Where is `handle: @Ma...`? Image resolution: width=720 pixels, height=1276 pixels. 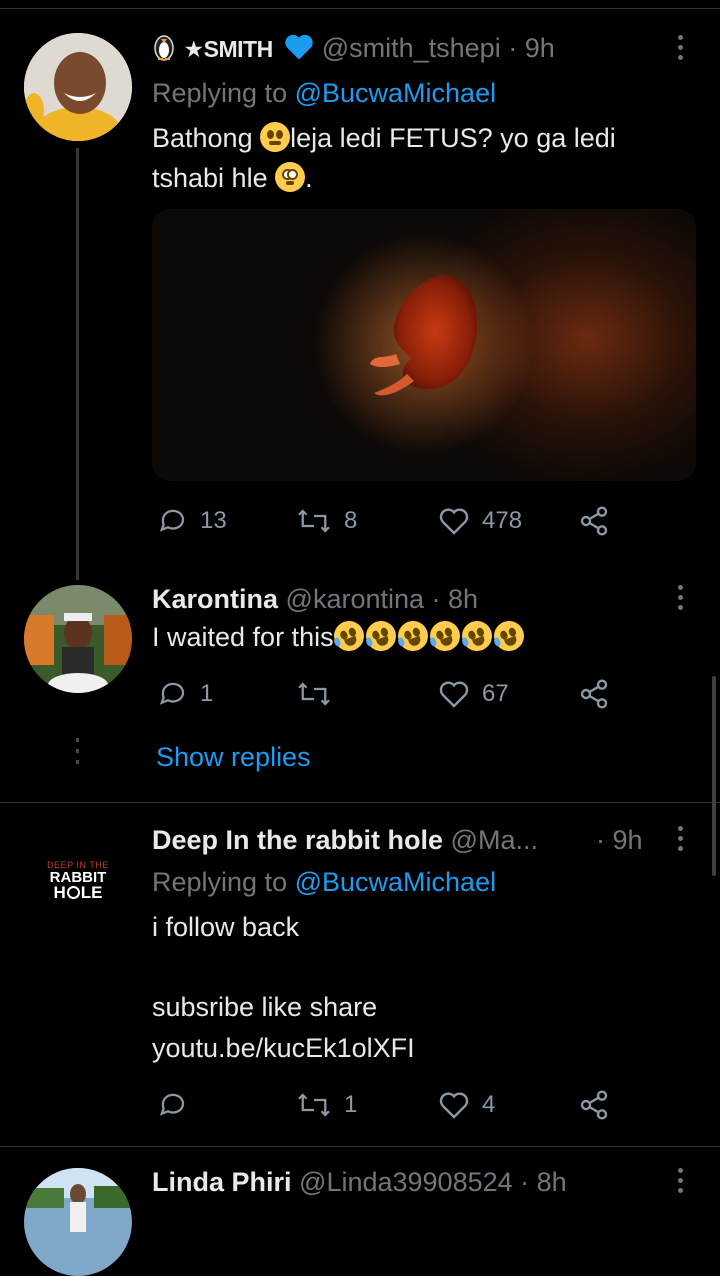
handle: @Ma... is located at coordinates (494, 840).